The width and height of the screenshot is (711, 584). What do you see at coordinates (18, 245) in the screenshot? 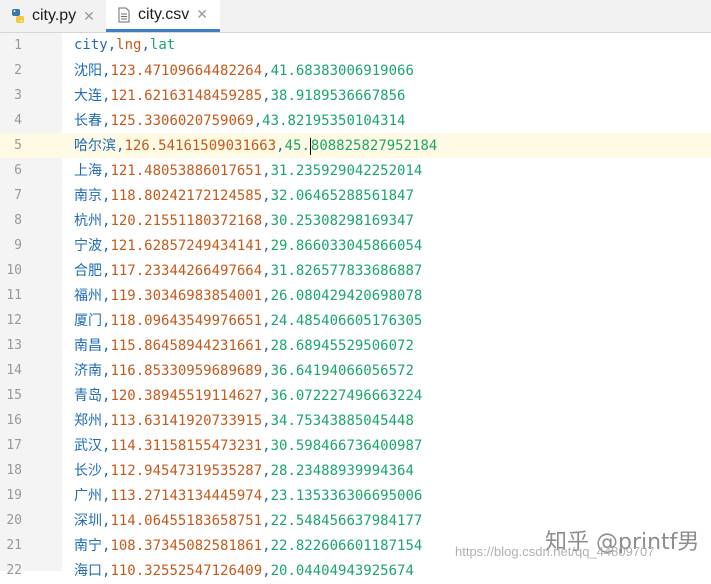
I see `line-number: 9` at bounding box center [18, 245].